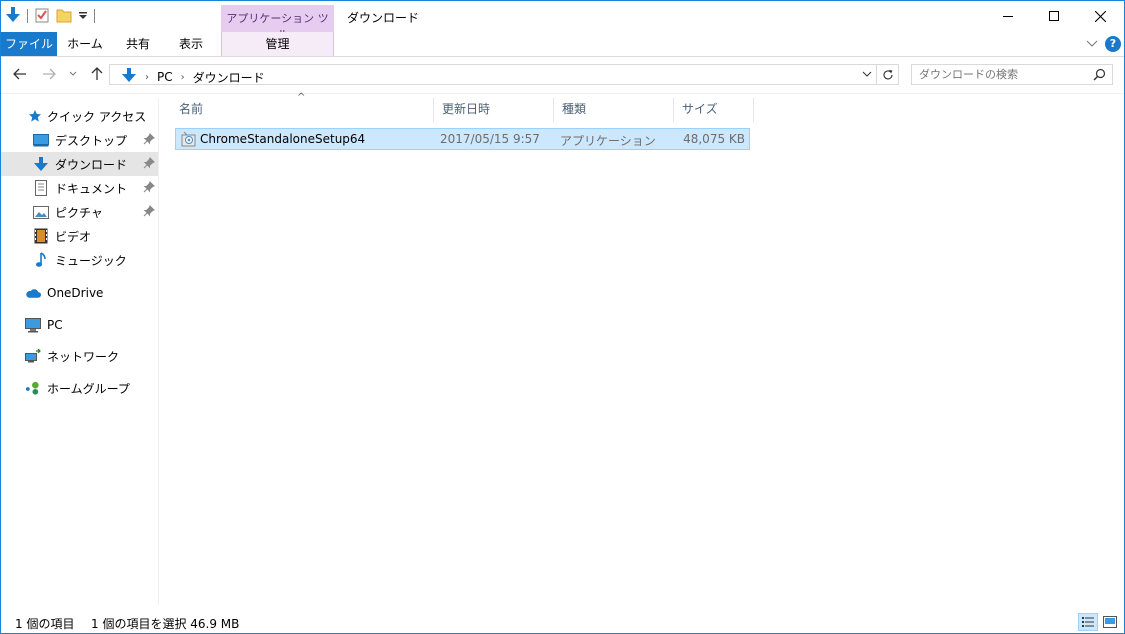 The image size is (1125, 634). Describe the element at coordinates (1003, 74) in the screenshot. I see `search-input` at that location.